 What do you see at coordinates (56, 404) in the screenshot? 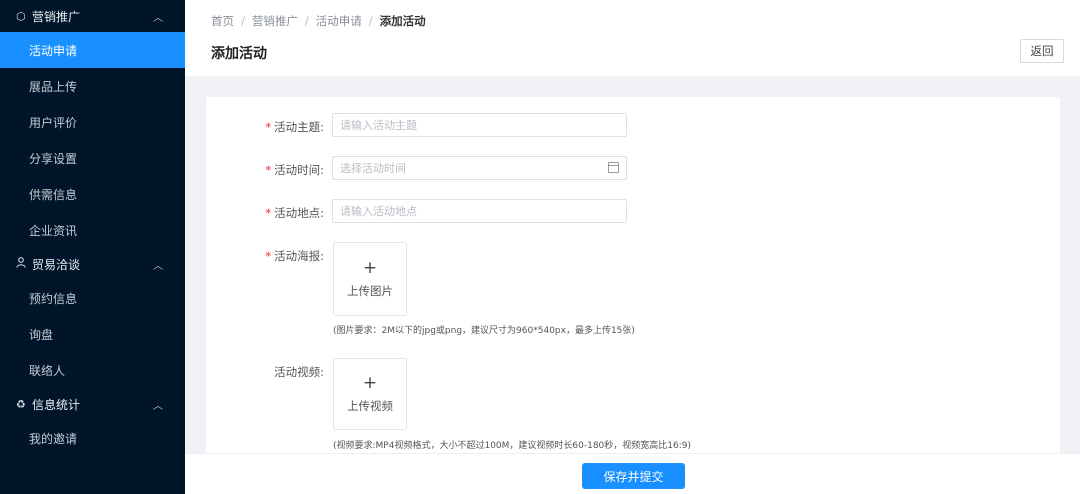
I see `sidebar-group-label: 信息统计` at bounding box center [56, 404].